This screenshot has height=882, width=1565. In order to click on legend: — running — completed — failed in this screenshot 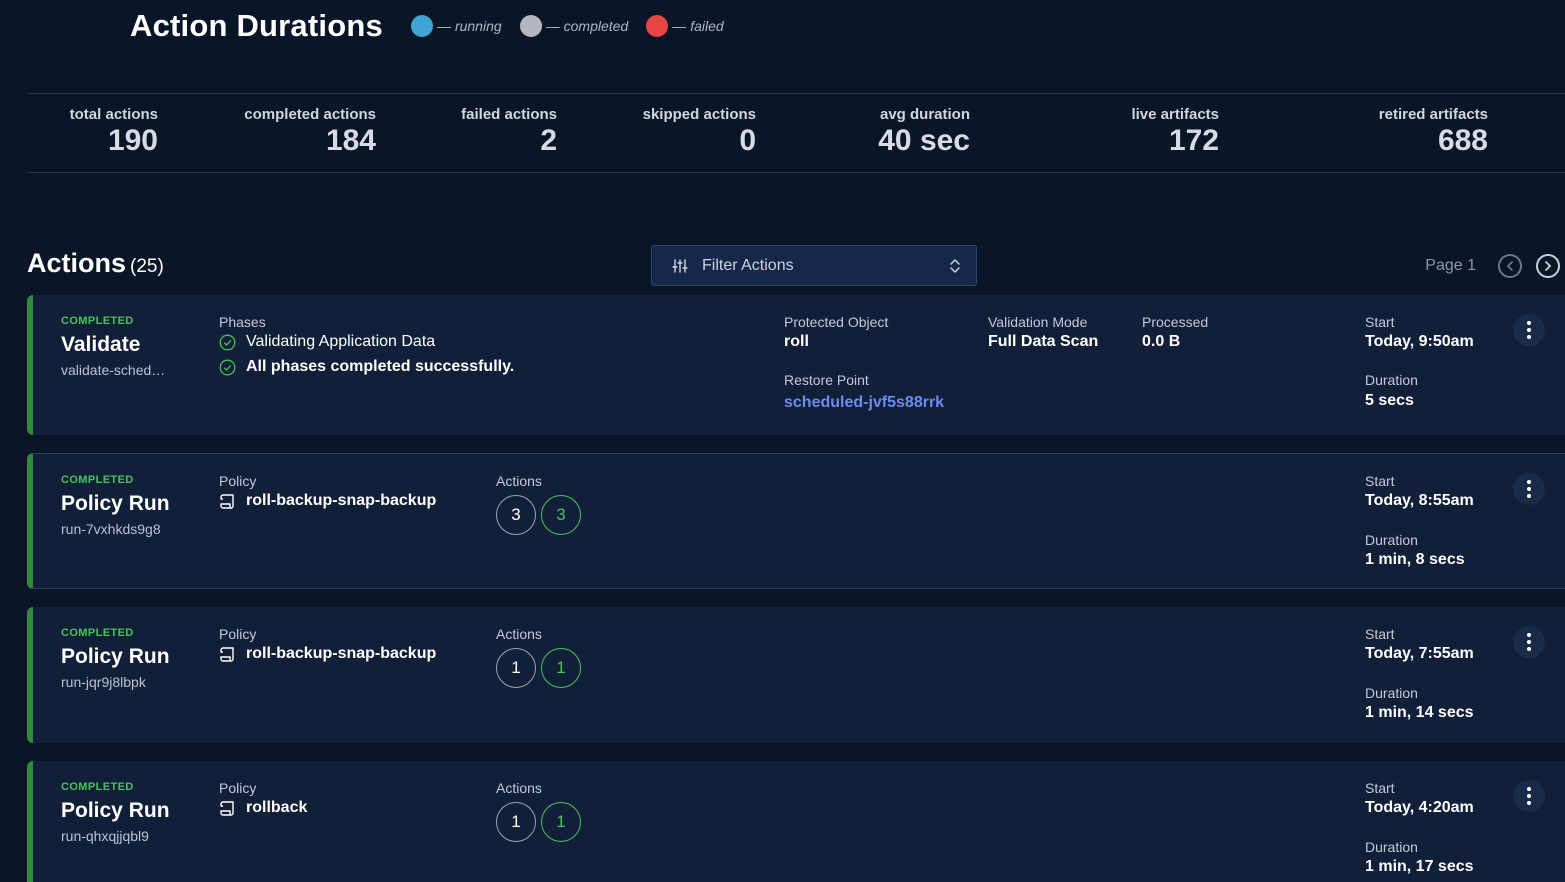, I will do `click(576, 26)`.